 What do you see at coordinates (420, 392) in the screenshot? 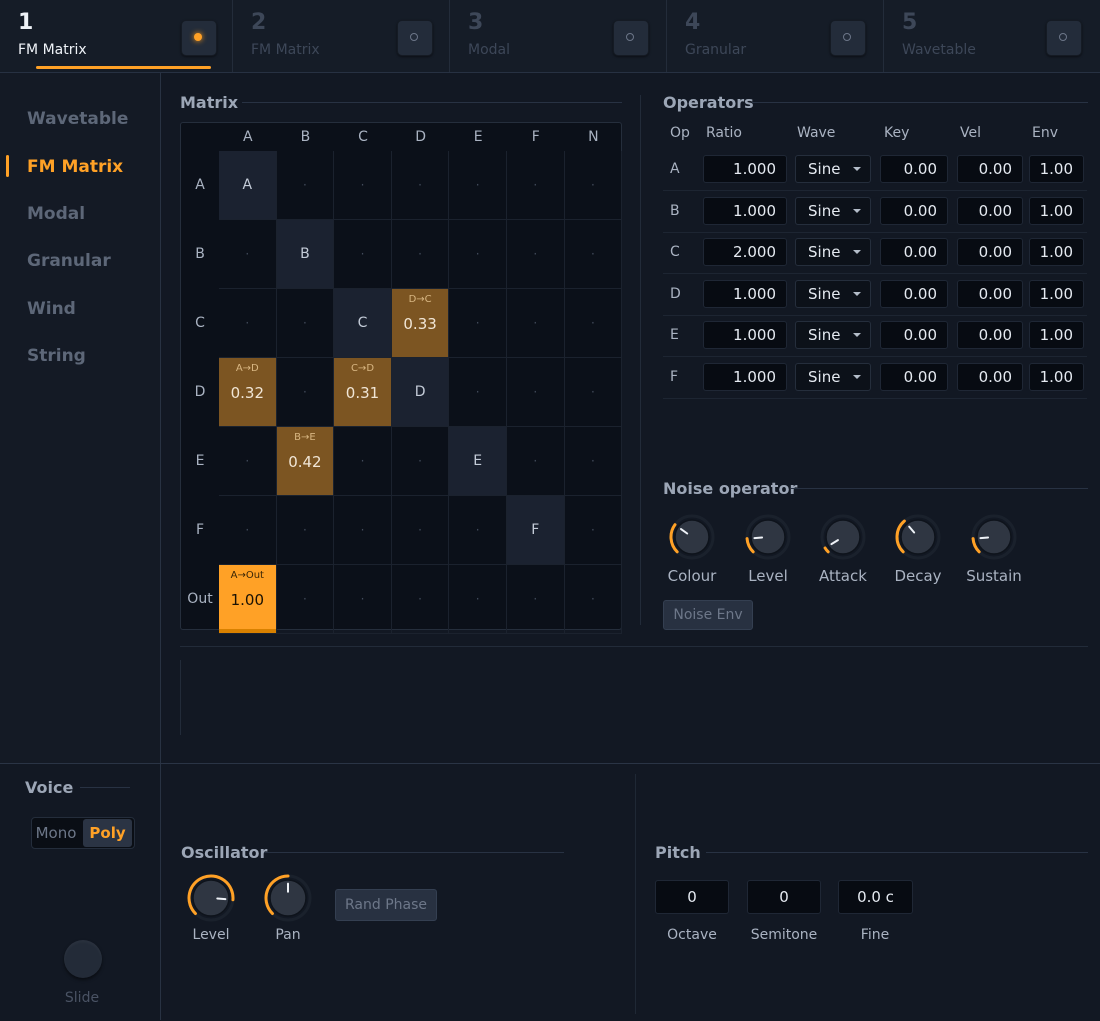
I see `matrix-operator-cell: D` at bounding box center [420, 392].